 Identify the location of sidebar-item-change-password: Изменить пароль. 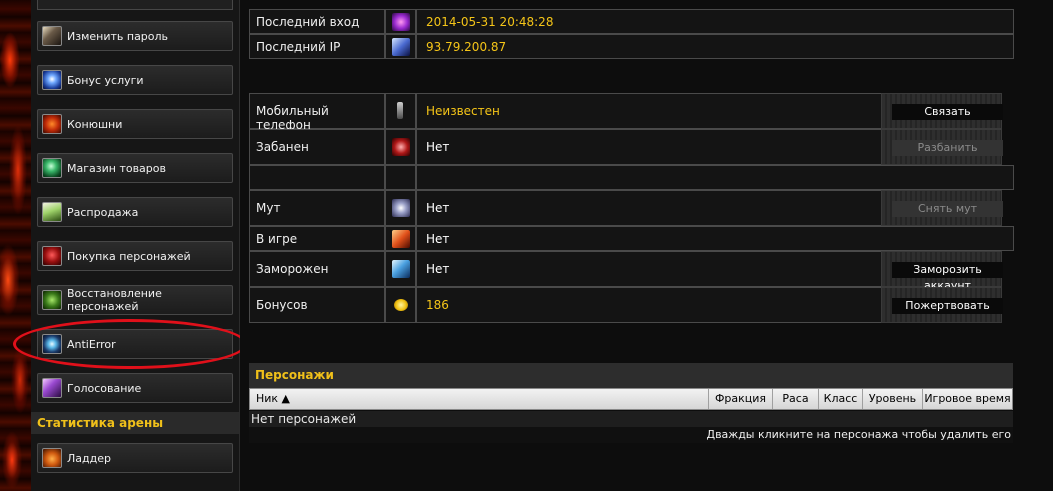
(135, 36).